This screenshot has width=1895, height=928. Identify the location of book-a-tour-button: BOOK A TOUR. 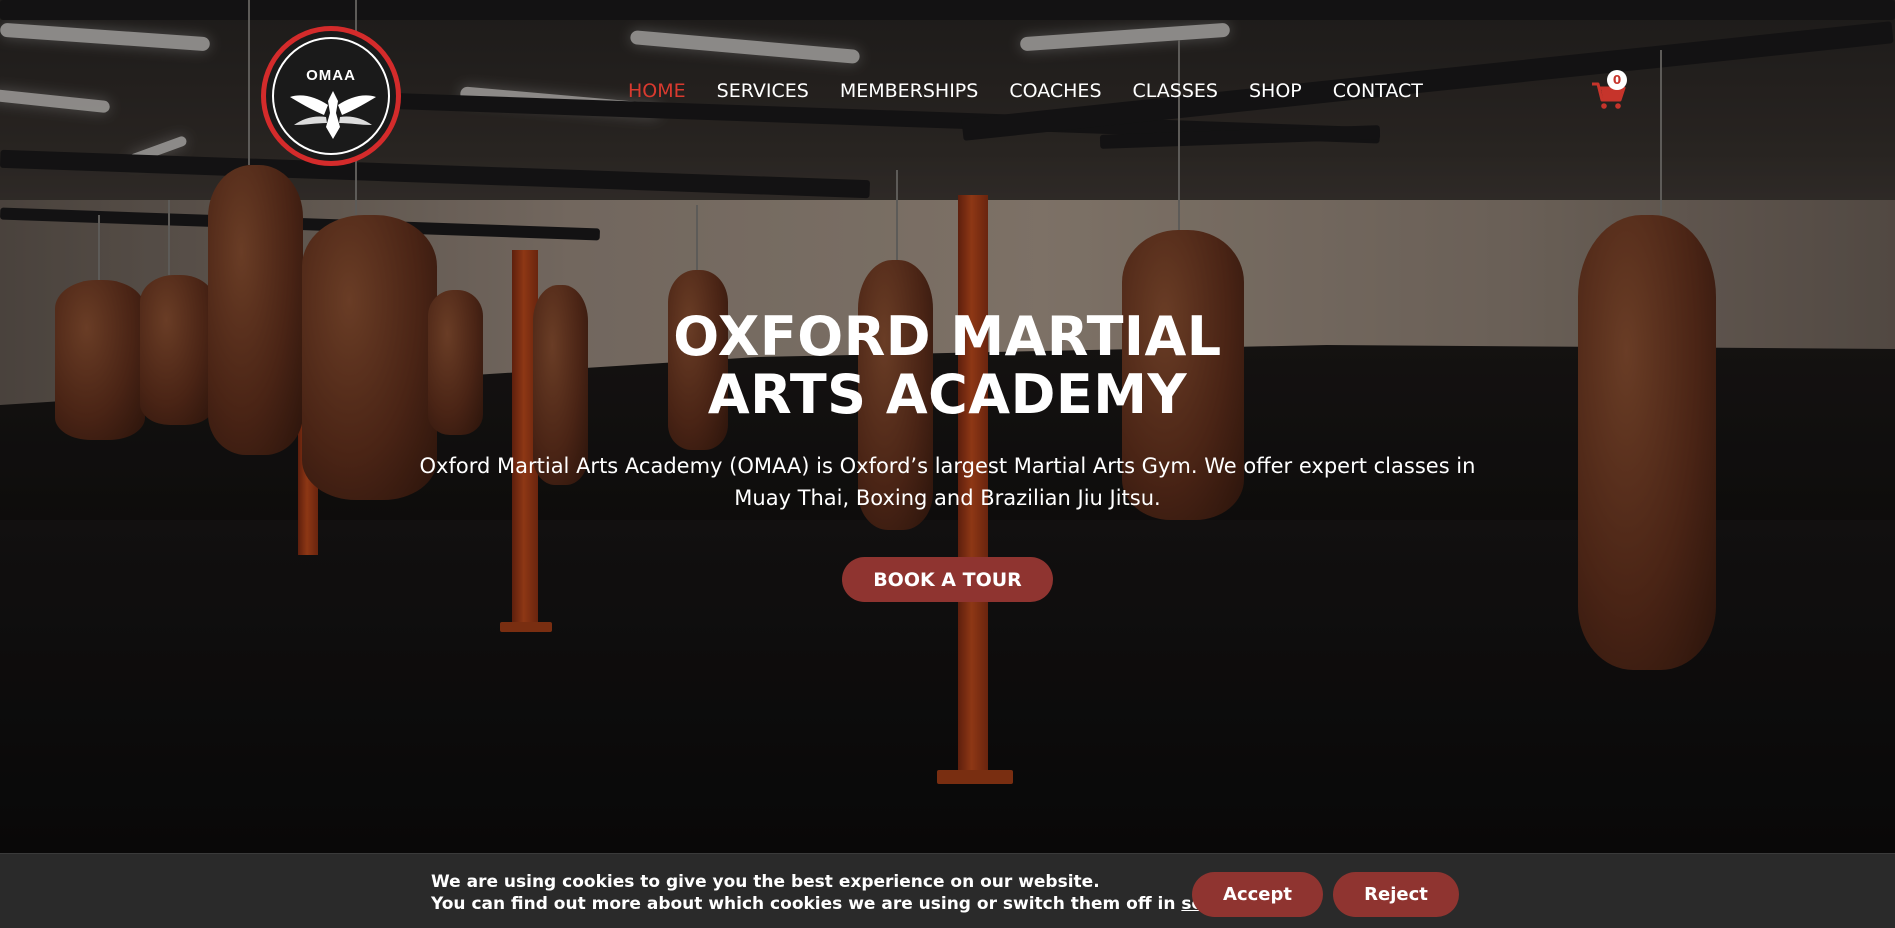
(947, 579).